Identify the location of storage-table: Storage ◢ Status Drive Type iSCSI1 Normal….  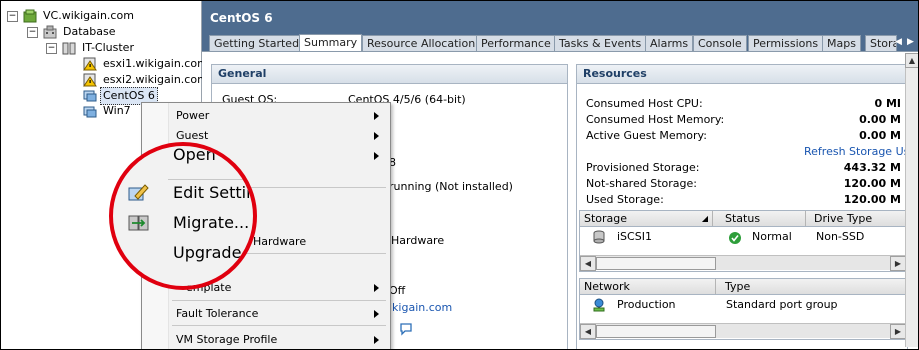
(743, 241).